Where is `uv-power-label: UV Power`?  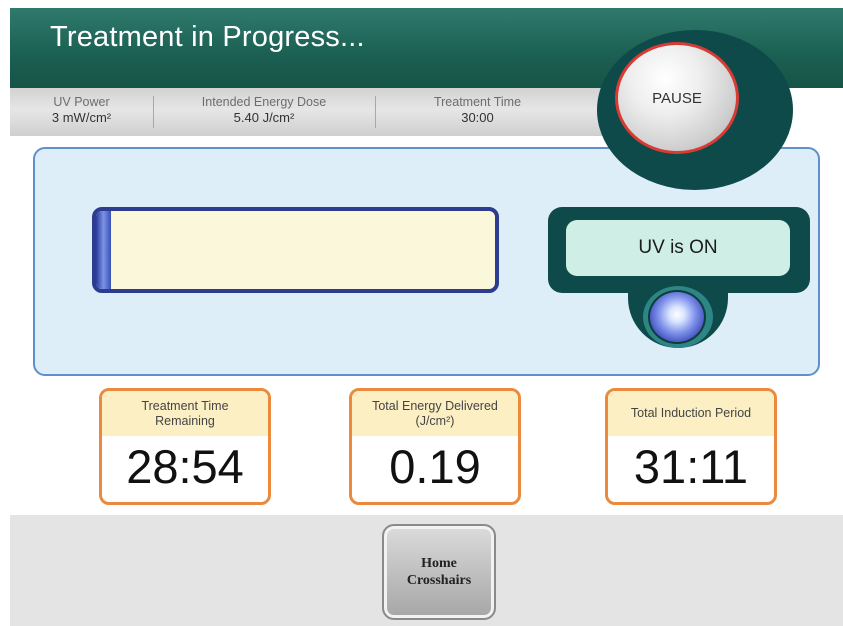 uv-power-label: UV Power is located at coordinates (81, 102).